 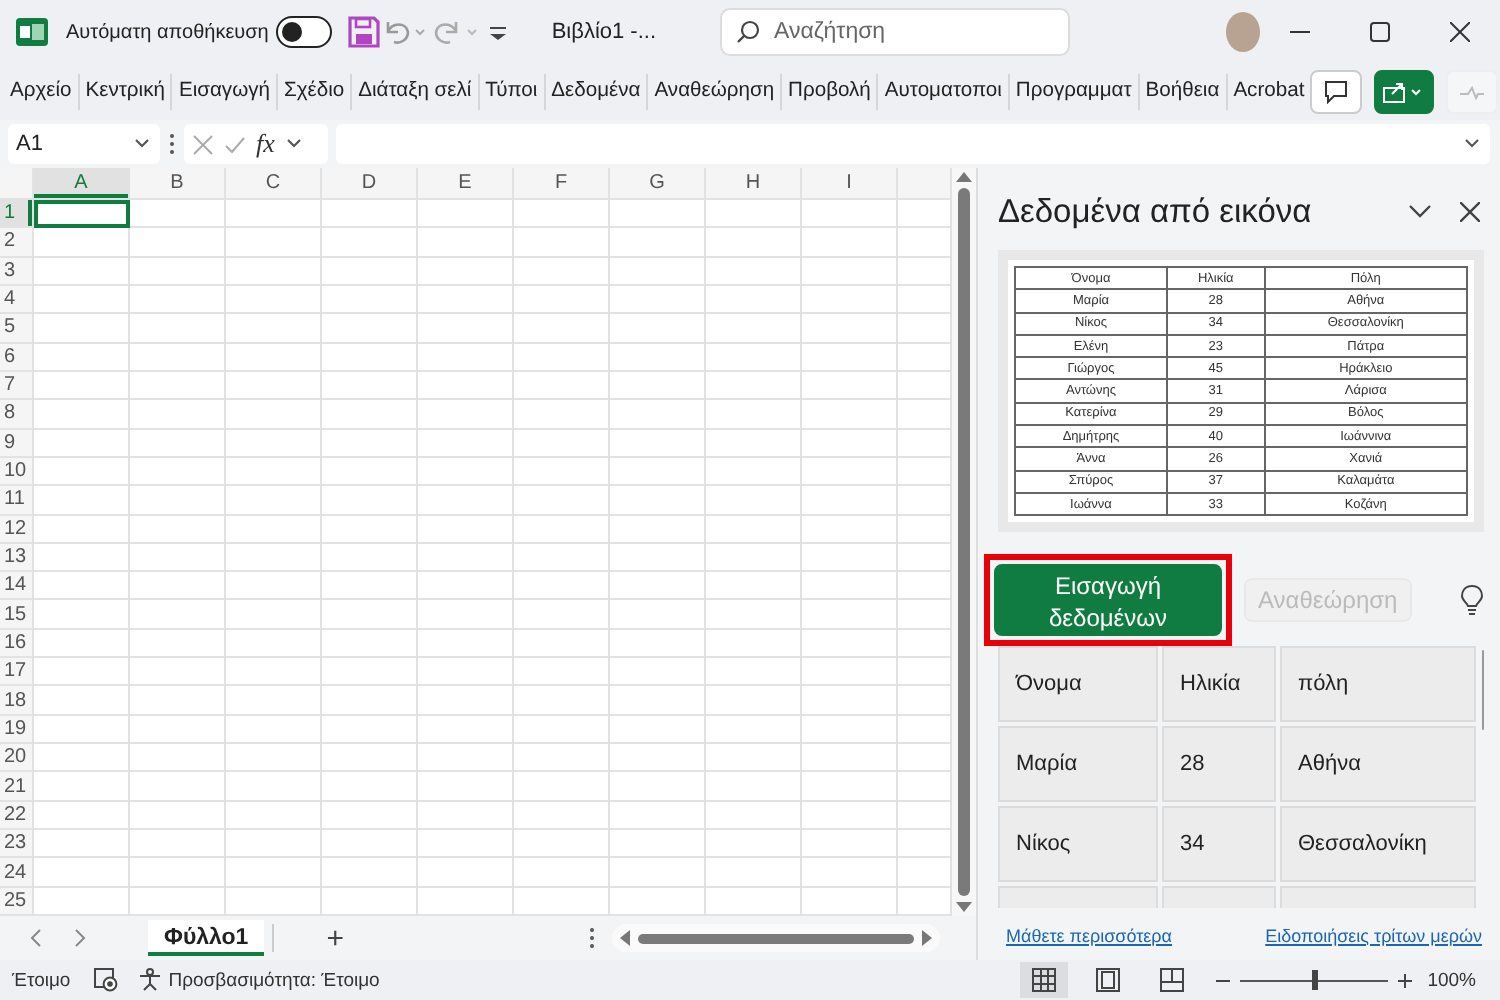 What do you see at coordinates (17, 243) in the screenshot?
I see `row-header: 2` at bounding box center [17, 243].